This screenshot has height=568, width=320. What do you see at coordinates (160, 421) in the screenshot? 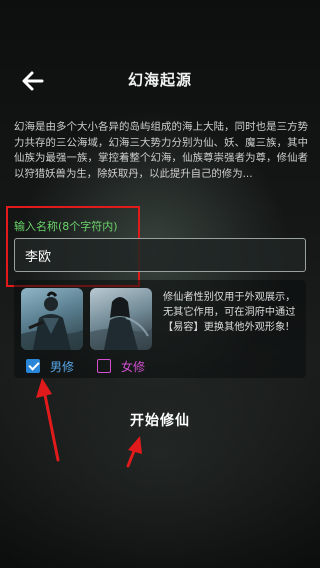
I see `start-cultivation-button: 开始修仙` at bounding box center [160, 421].